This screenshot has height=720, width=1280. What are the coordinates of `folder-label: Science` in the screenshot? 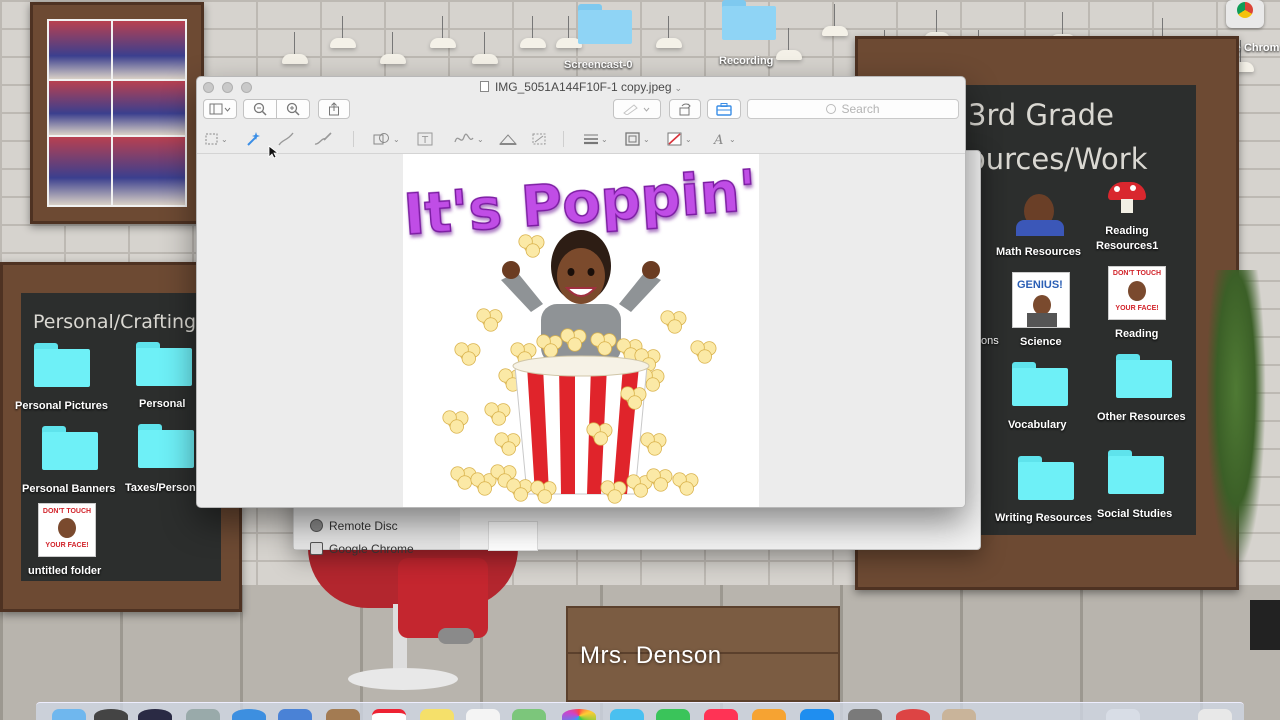 It's located at (1041, 342).